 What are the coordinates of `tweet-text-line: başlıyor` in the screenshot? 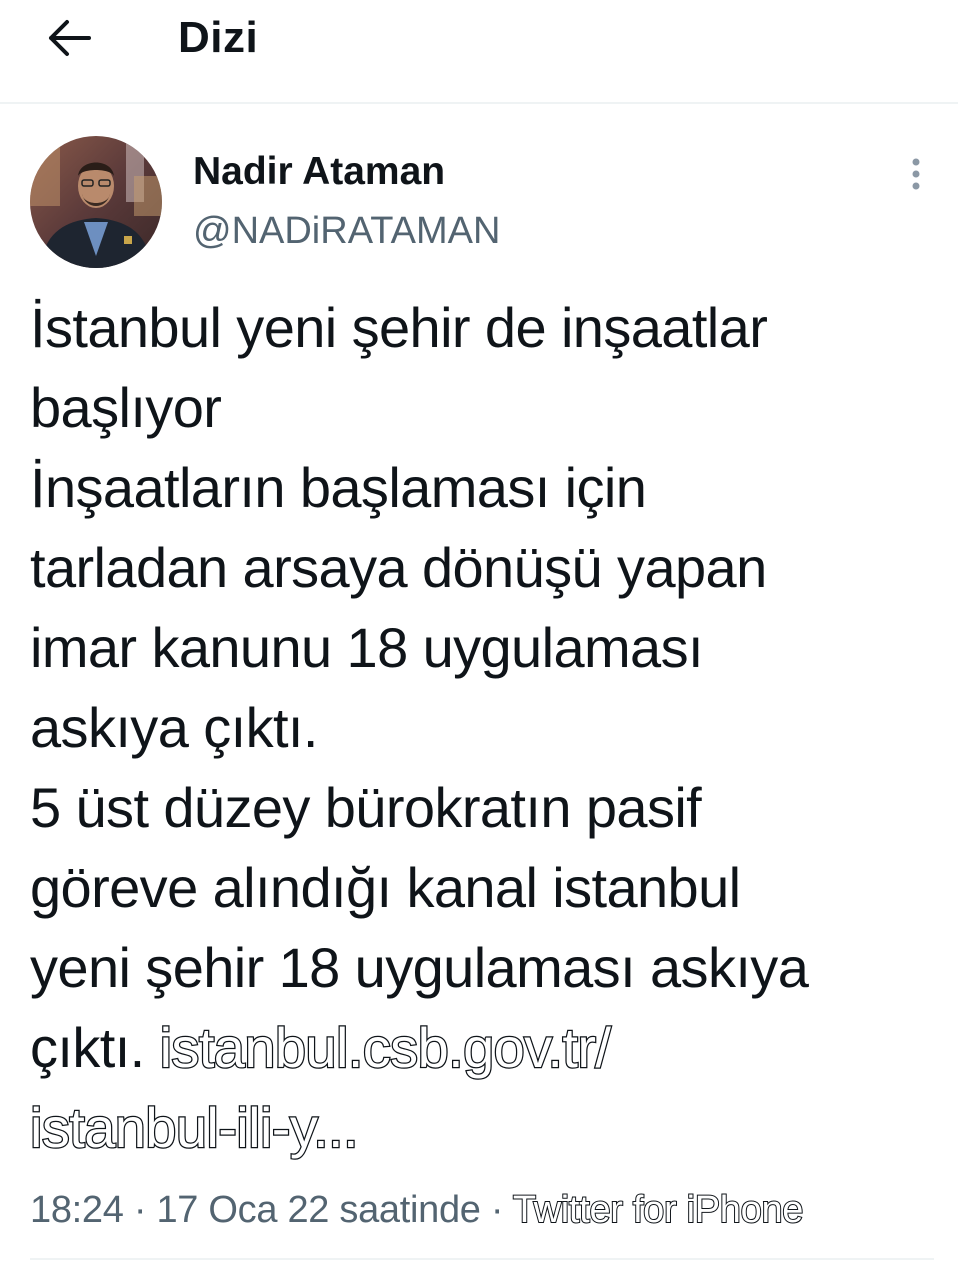 It's located at (126, 407).